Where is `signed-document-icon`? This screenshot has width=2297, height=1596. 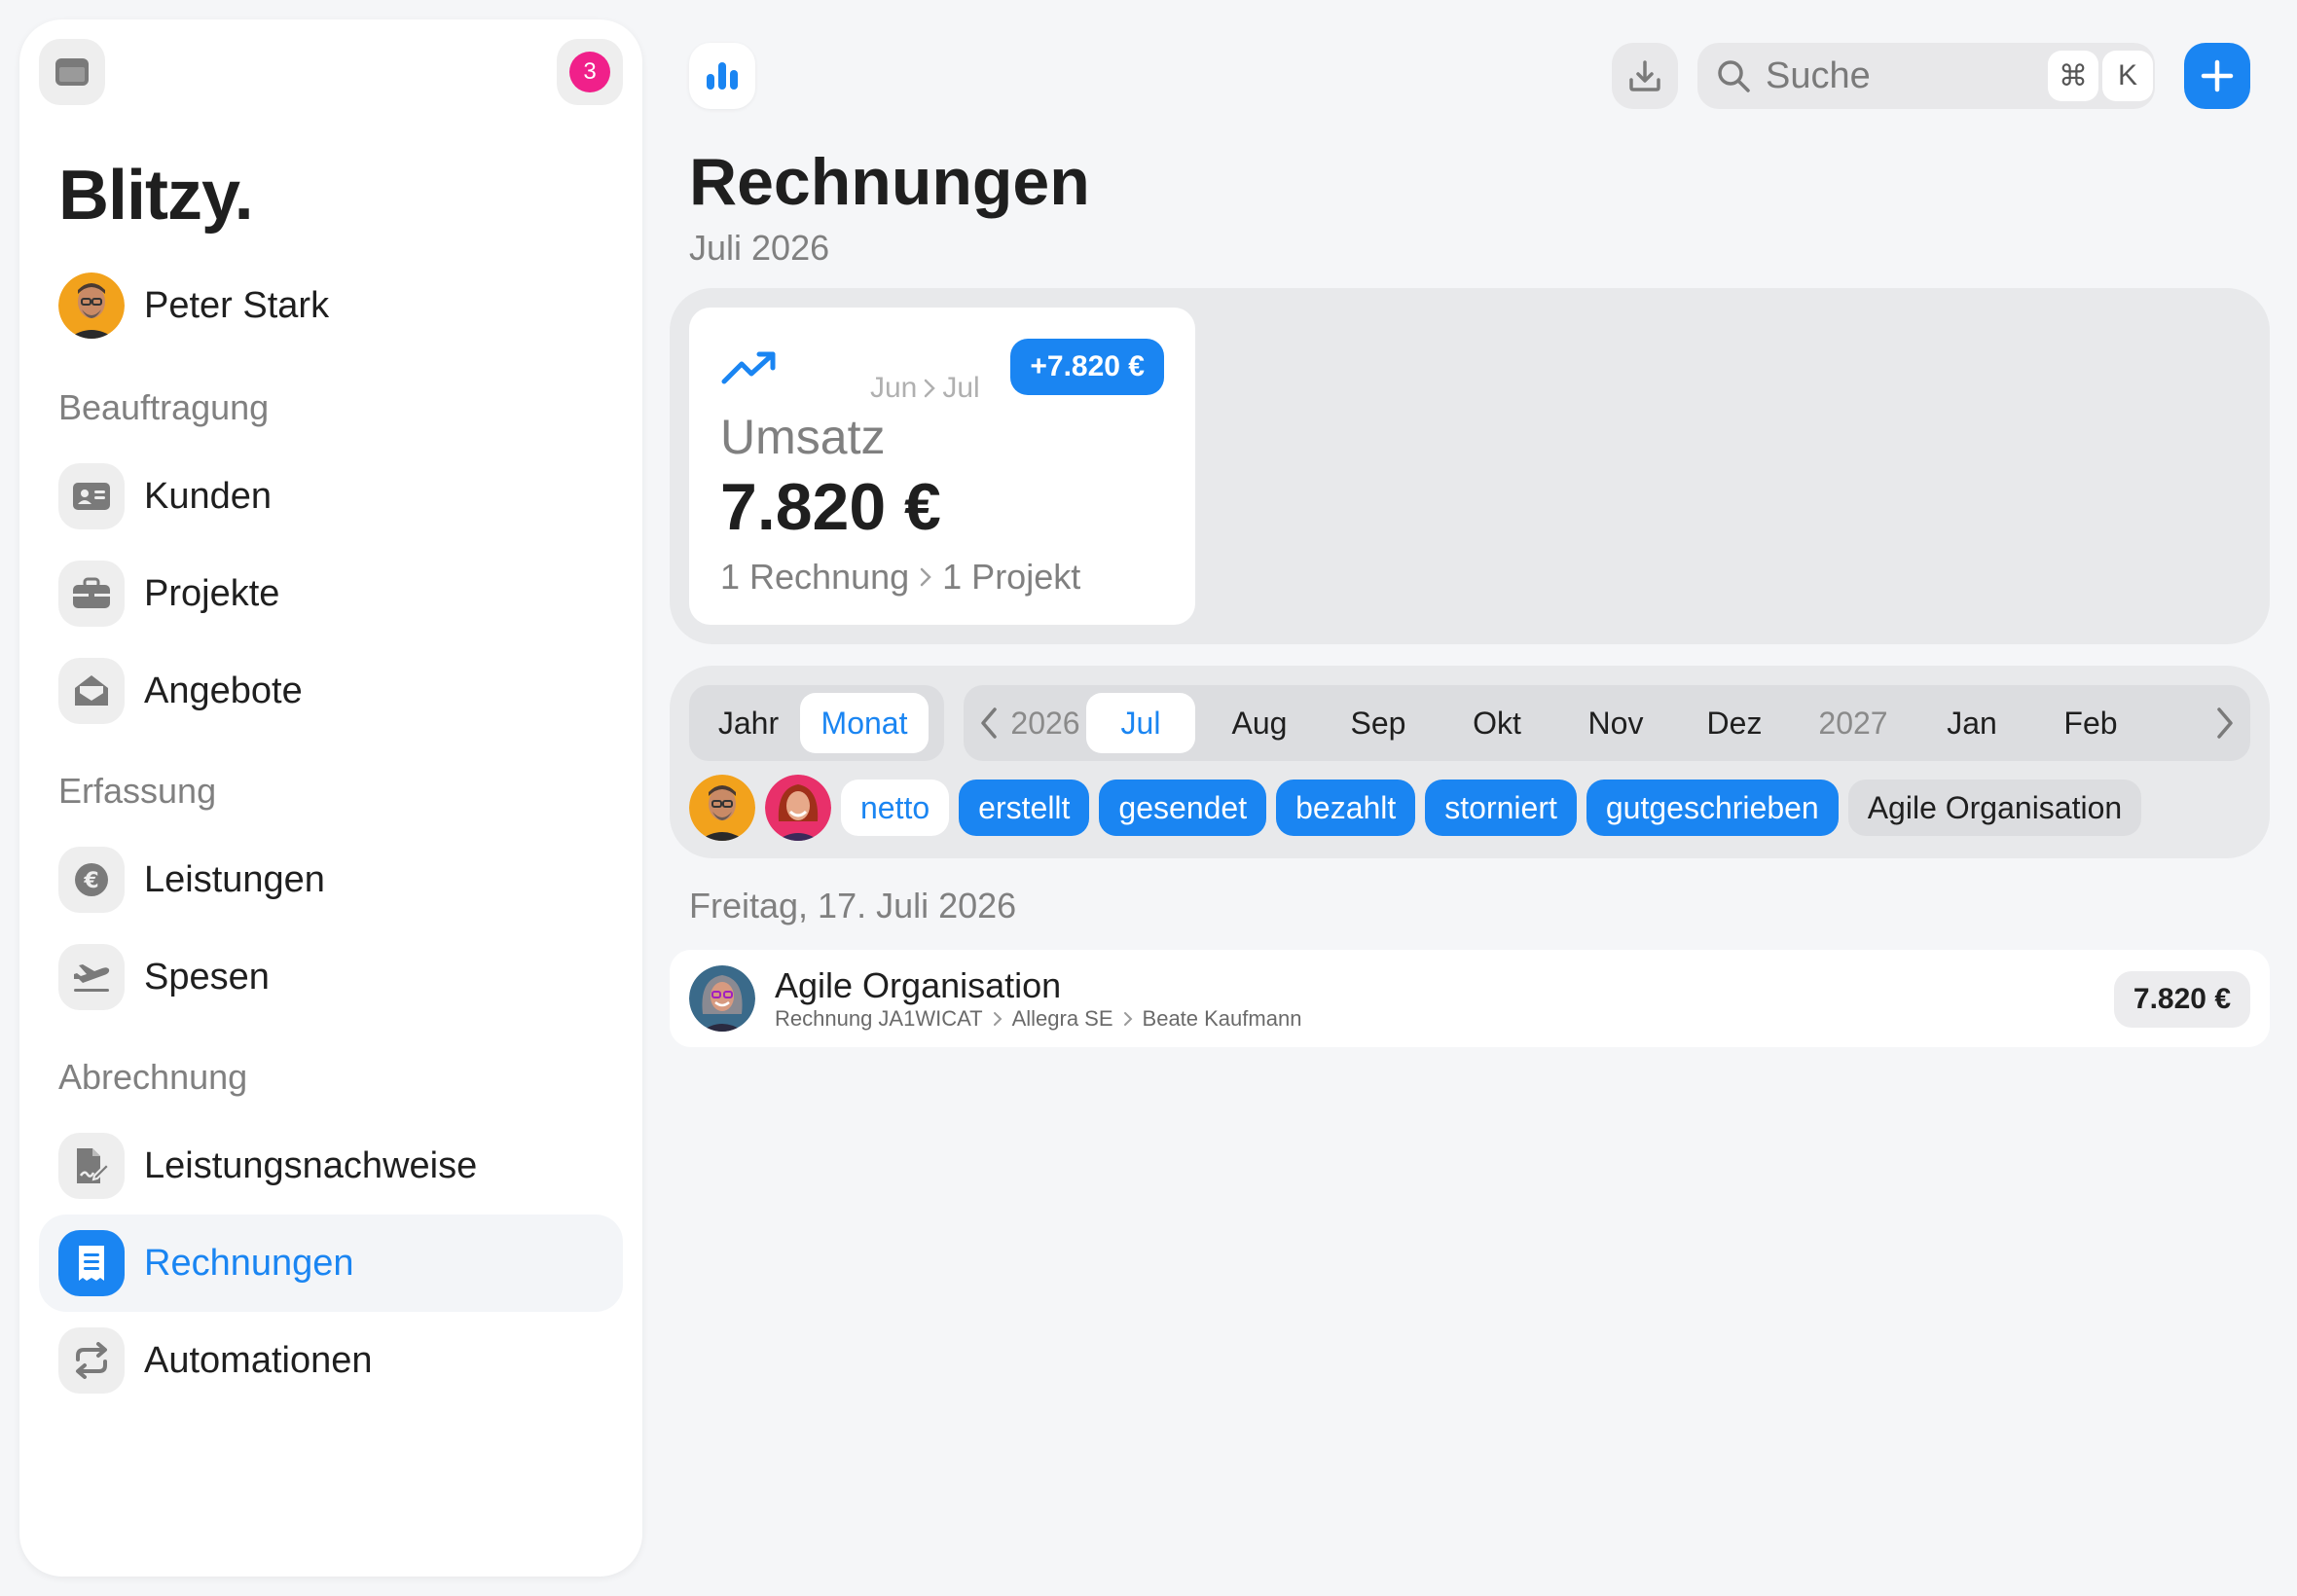 signed-document-icon is located at coordinates (92, 1166).